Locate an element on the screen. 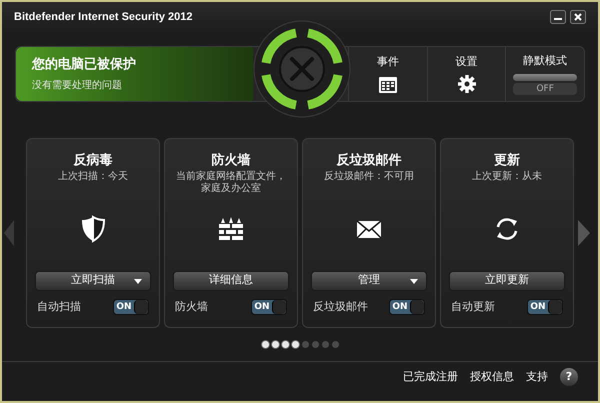  switch-track is located at coordinates (545, 77).